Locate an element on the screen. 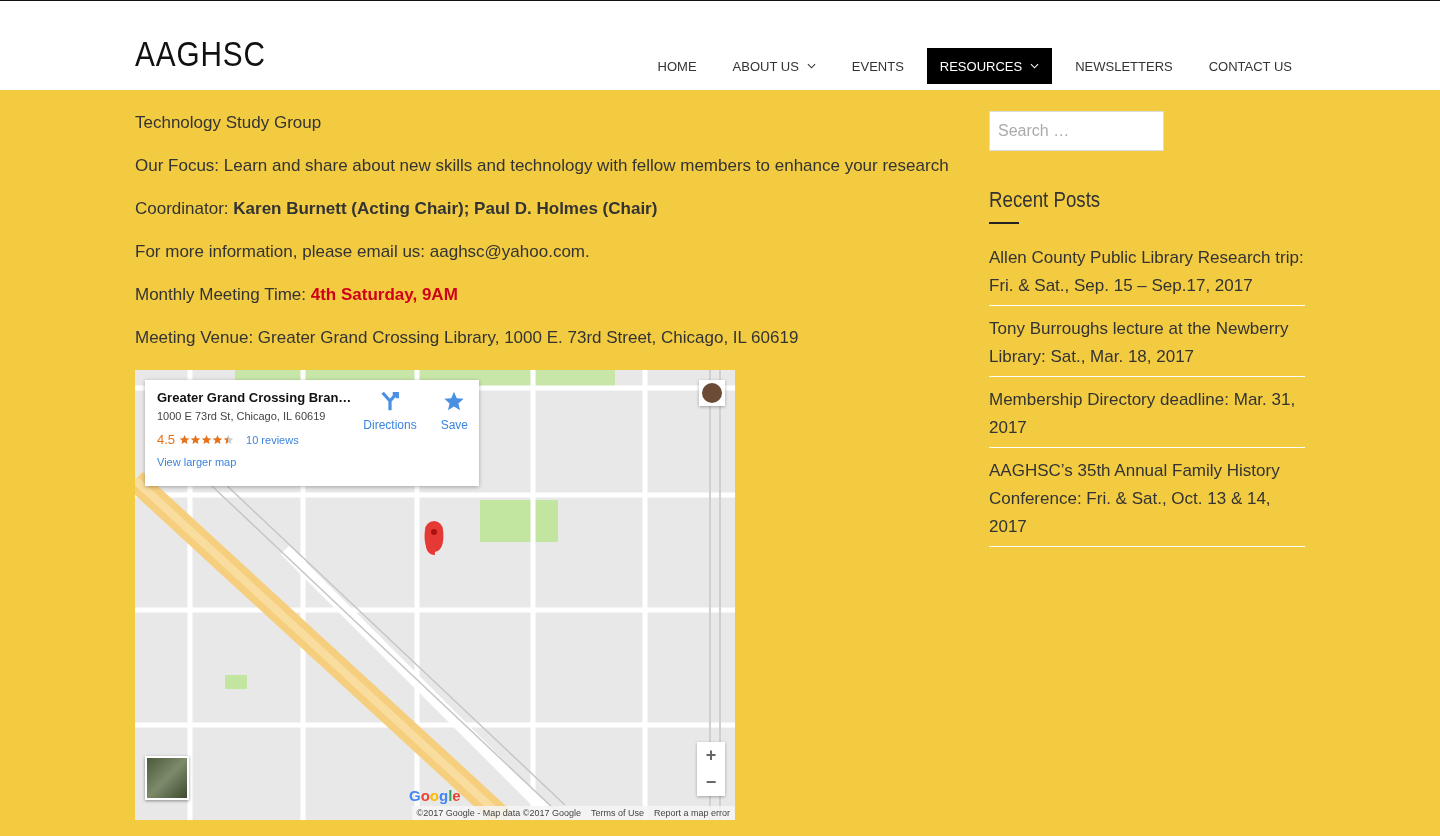 The image size is (1440, 836). nav-item: EVENTS is located at coordinates (877, 66).